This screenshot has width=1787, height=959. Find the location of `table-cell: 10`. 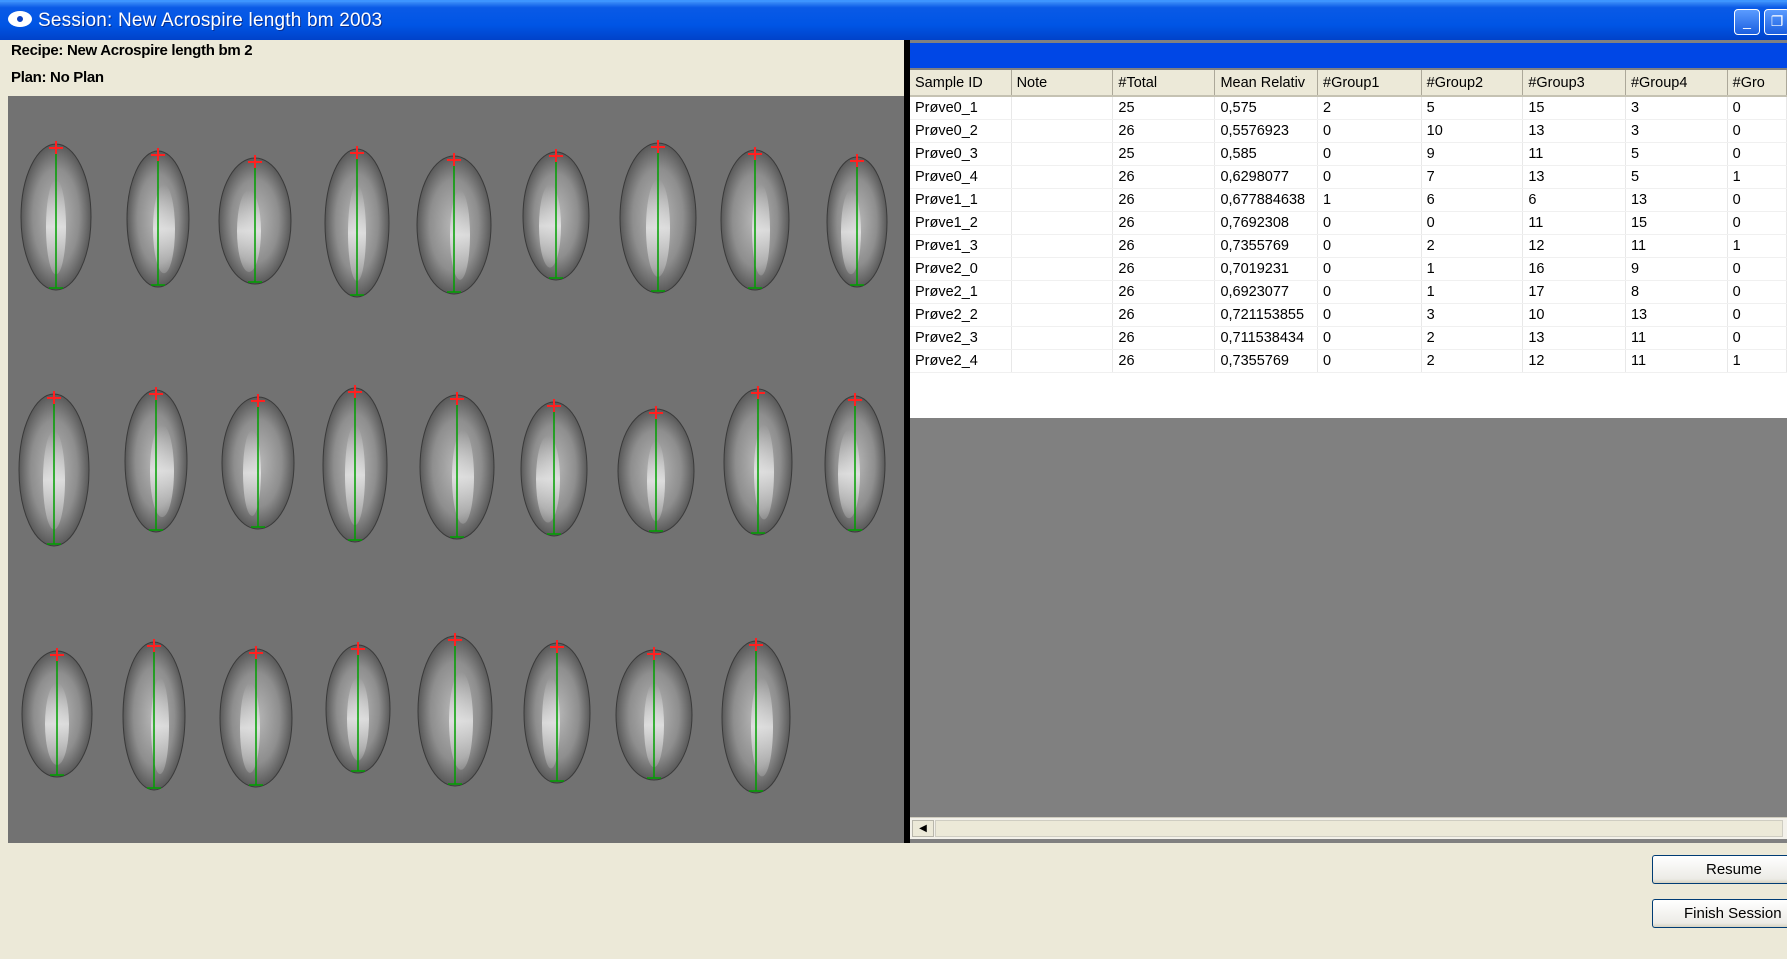

table-cell: 10 is located at coordinates (1574, 315).